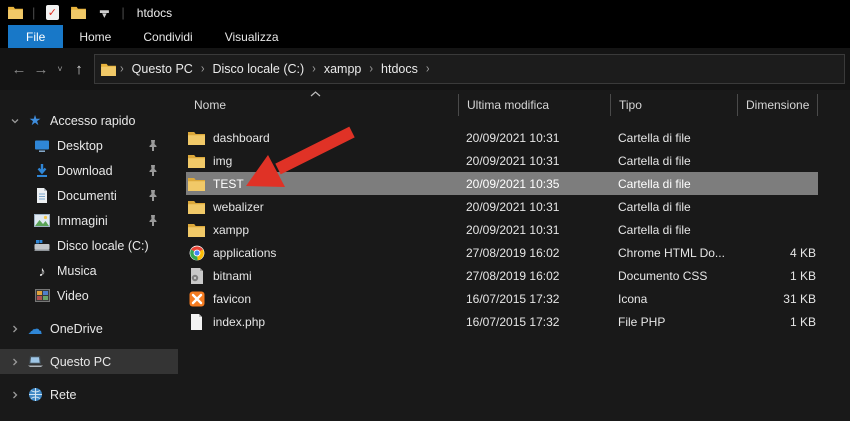 This screenshot has width=850, height=421. What do you see at coordinates (315, 93) in the screenshot?
I see `sort-ascending-icon` at bounding box center [315, 93].